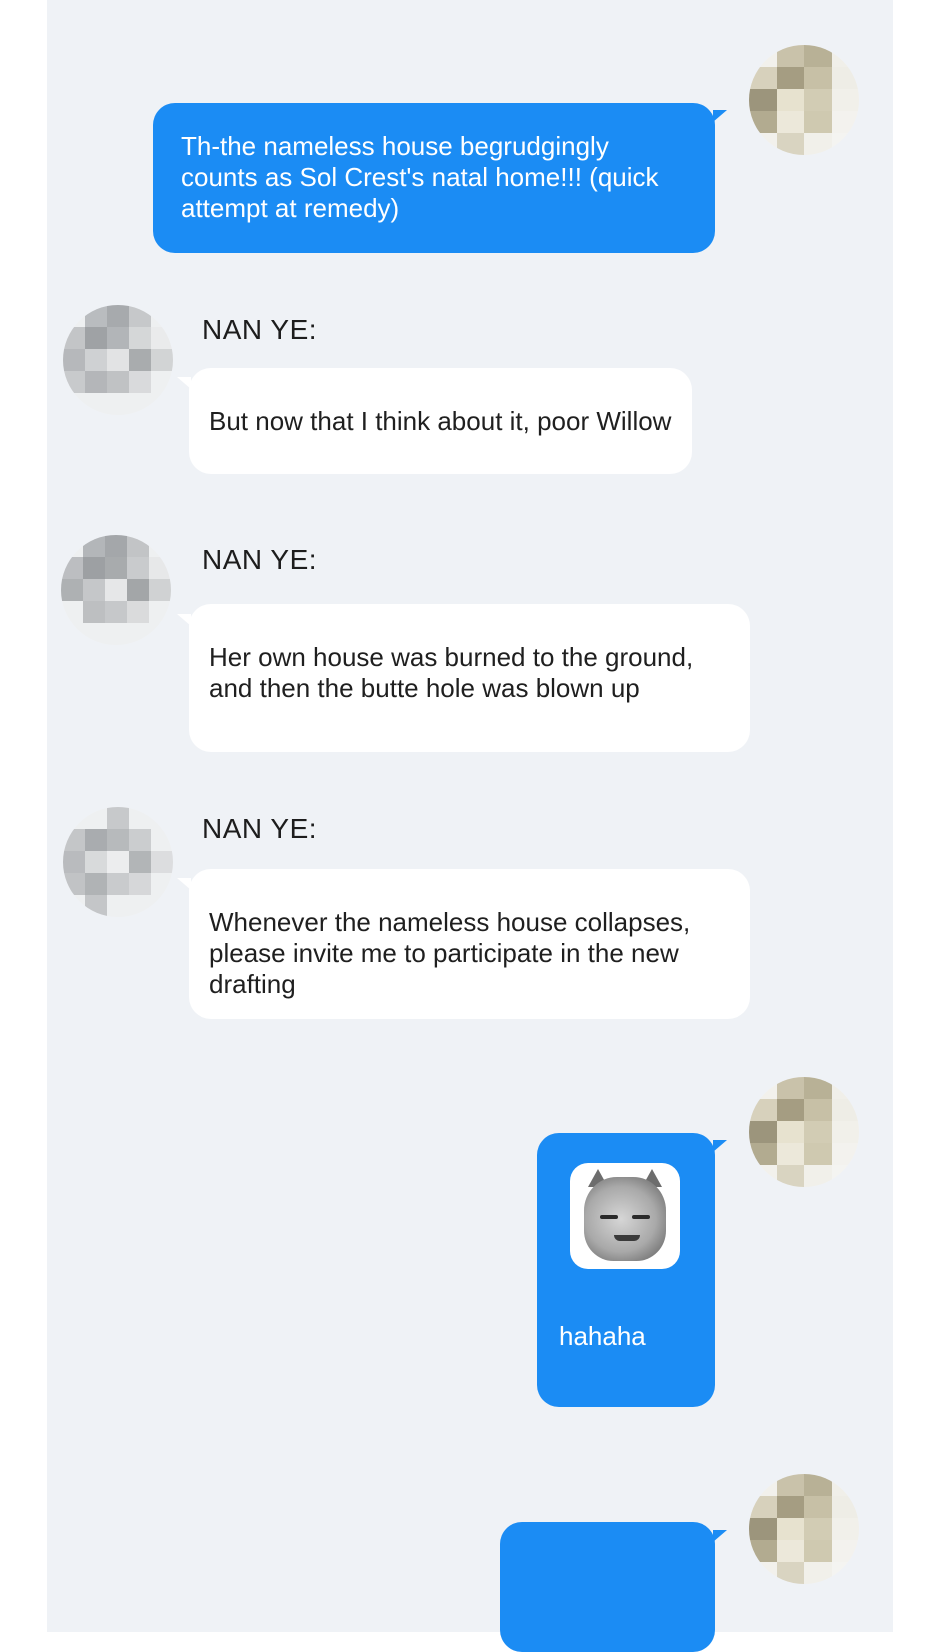 This screenshot has width=940, height=1652. Describe the element at coordinates (626, 1270) in the screenshot. I see `outgoing-message: hahaha` at that location.